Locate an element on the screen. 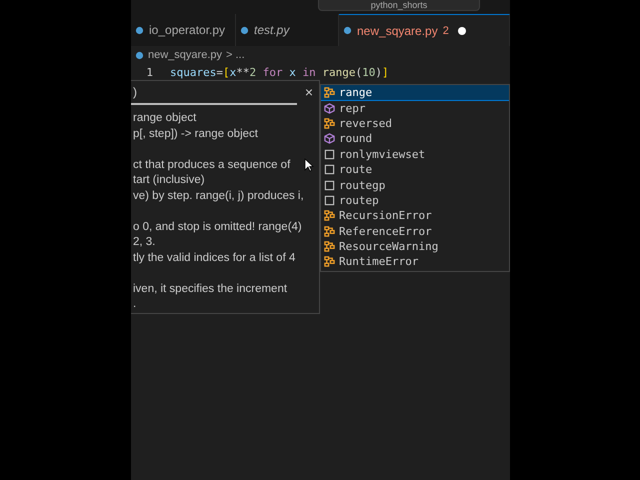 This screenshot has width=640, height=480. suggestion-item: routep is located at coordinates (415, 200).